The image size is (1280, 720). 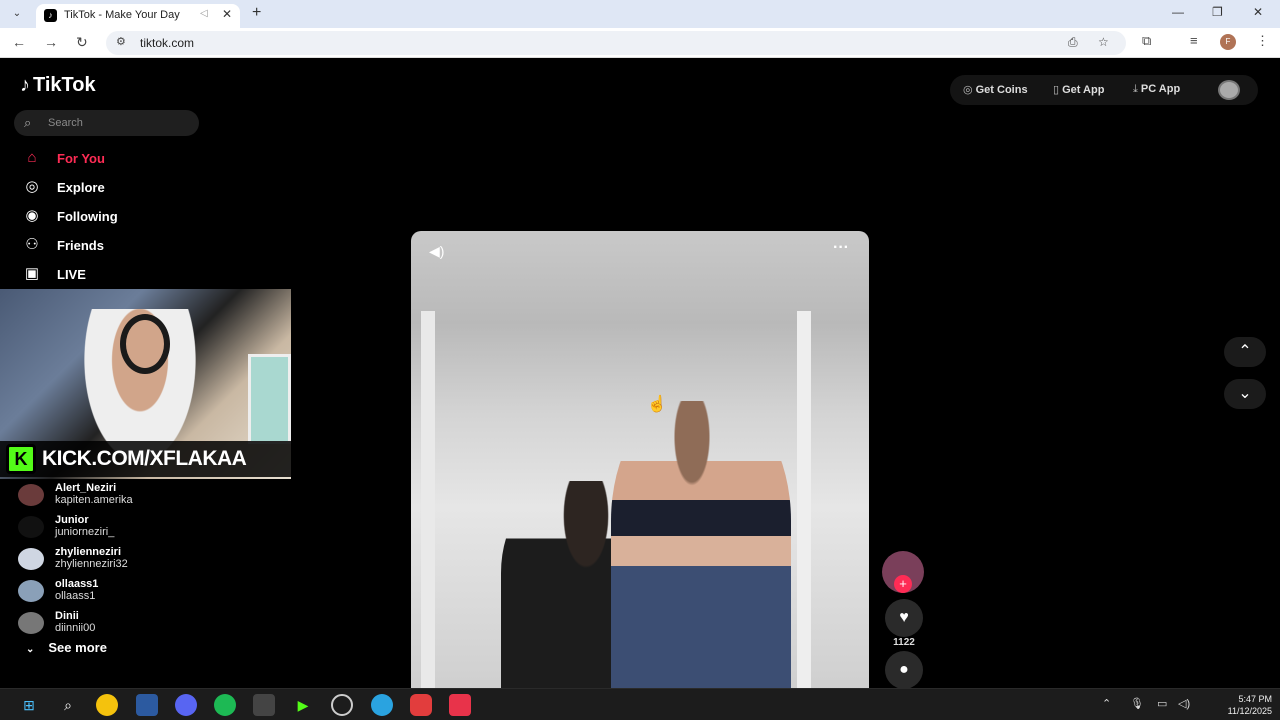 What do you see at coordinates (1160, 89) in the screenshot?
I see `pc-app-label: PC App` at bounding box center [1160, 89].